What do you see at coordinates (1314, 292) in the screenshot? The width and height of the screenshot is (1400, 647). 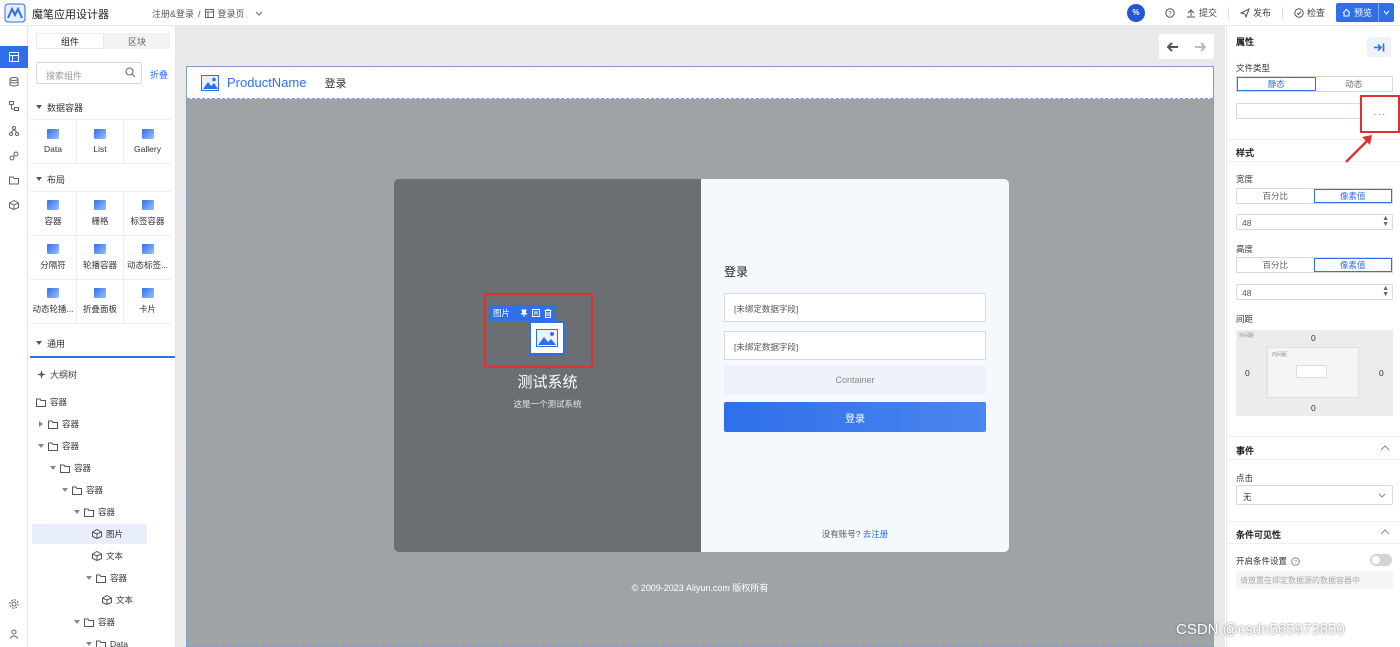 I see `height-input: 48 ▲ ▼` at bounding box center [1314, 292].